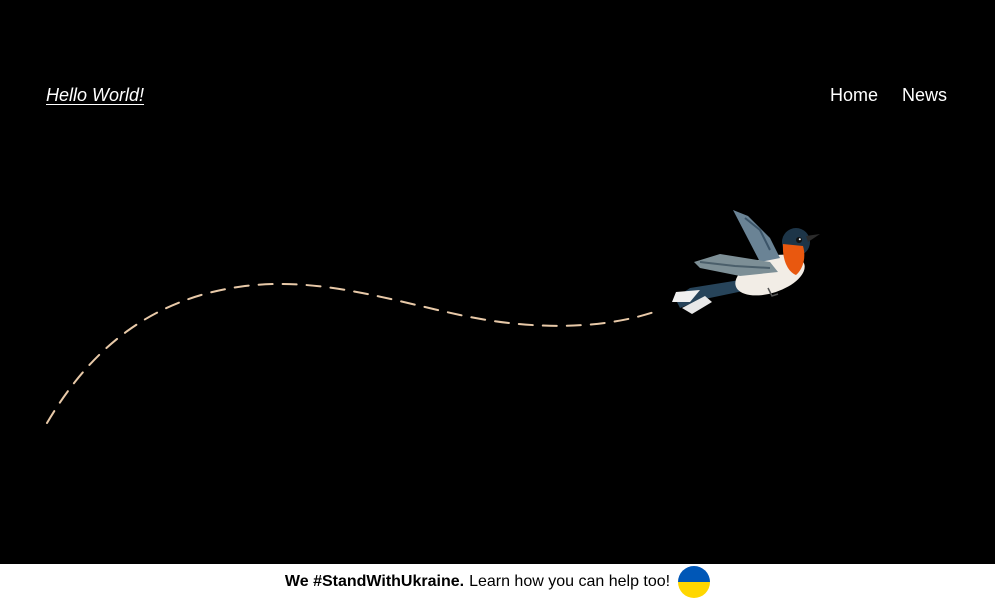 The width and height of the screenshot is (995, 599). What do you see at coordinates (888, 95) in the screenshot?
I see `primary-navigation: Home News` at bounding box center [888, 95].